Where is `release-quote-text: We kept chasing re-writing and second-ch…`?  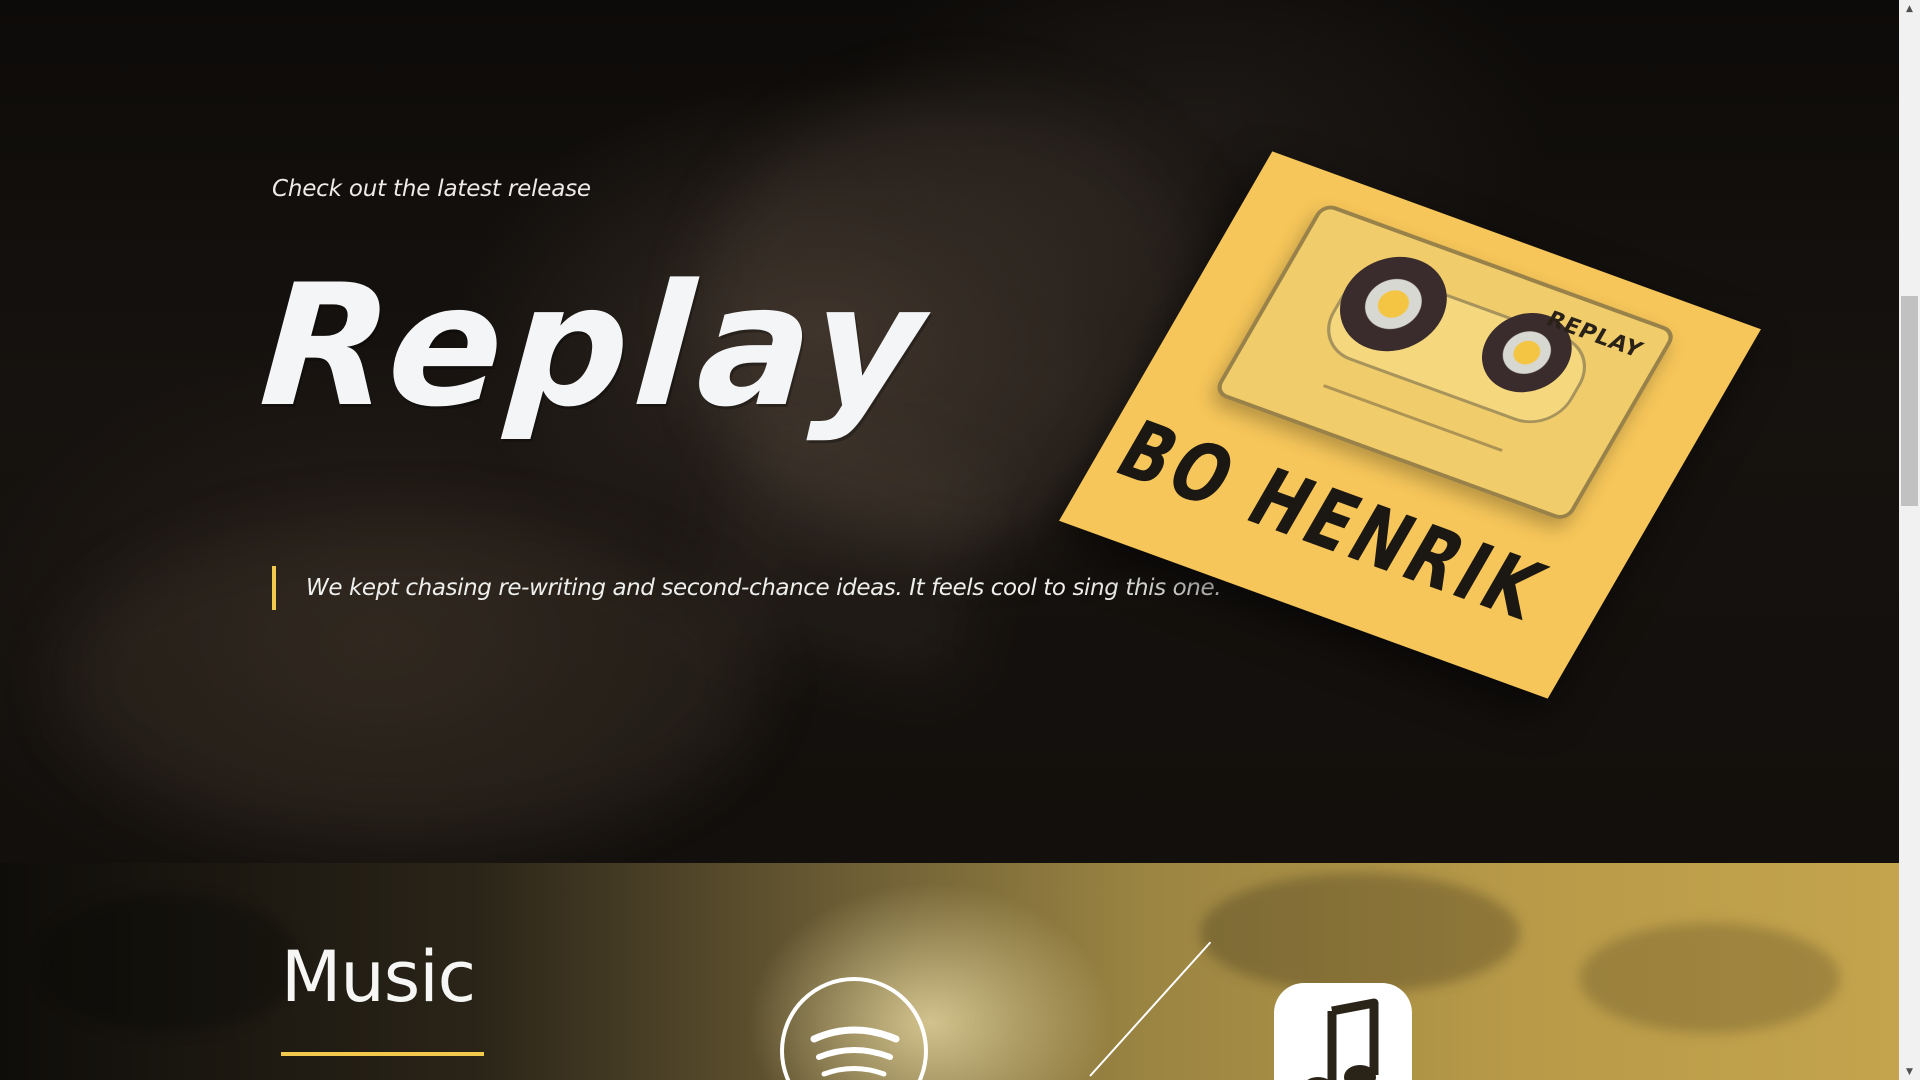 release-quote-text: We kept chasing re-writing and second-ch… is located at coordinates (764, 588).